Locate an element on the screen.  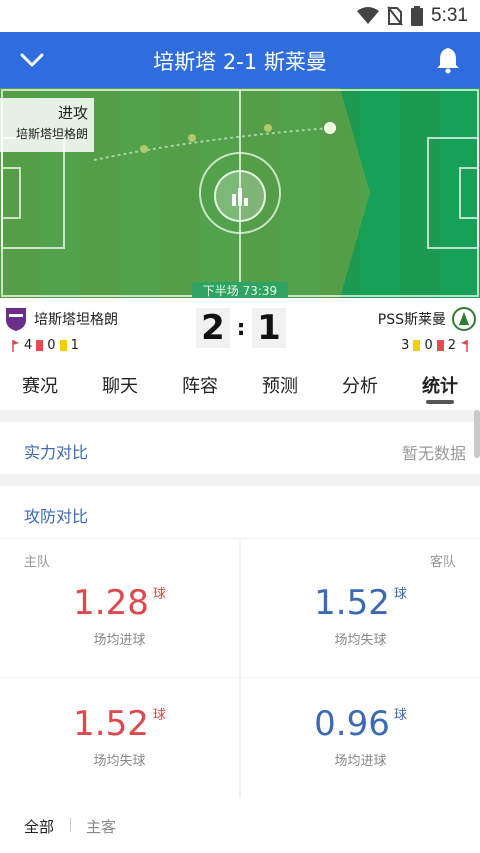
strength-section: 实力对比 暂无数据 is located at coordinates (240, 448).